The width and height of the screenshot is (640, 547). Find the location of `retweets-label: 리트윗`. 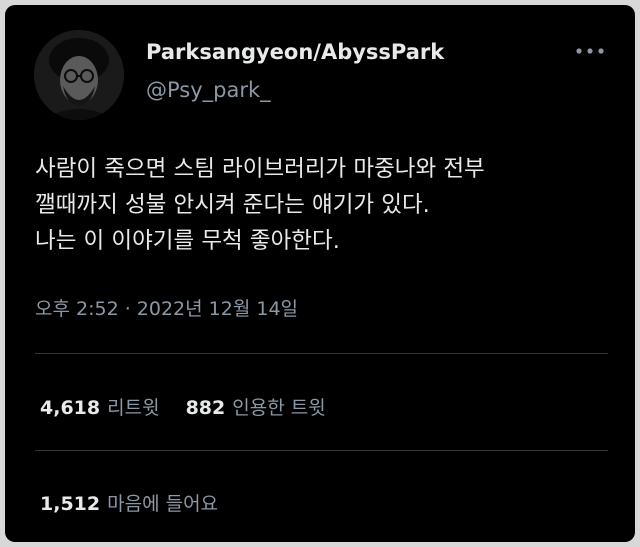

retweets-label: 리트윗 is located at coordinates (133, 408).